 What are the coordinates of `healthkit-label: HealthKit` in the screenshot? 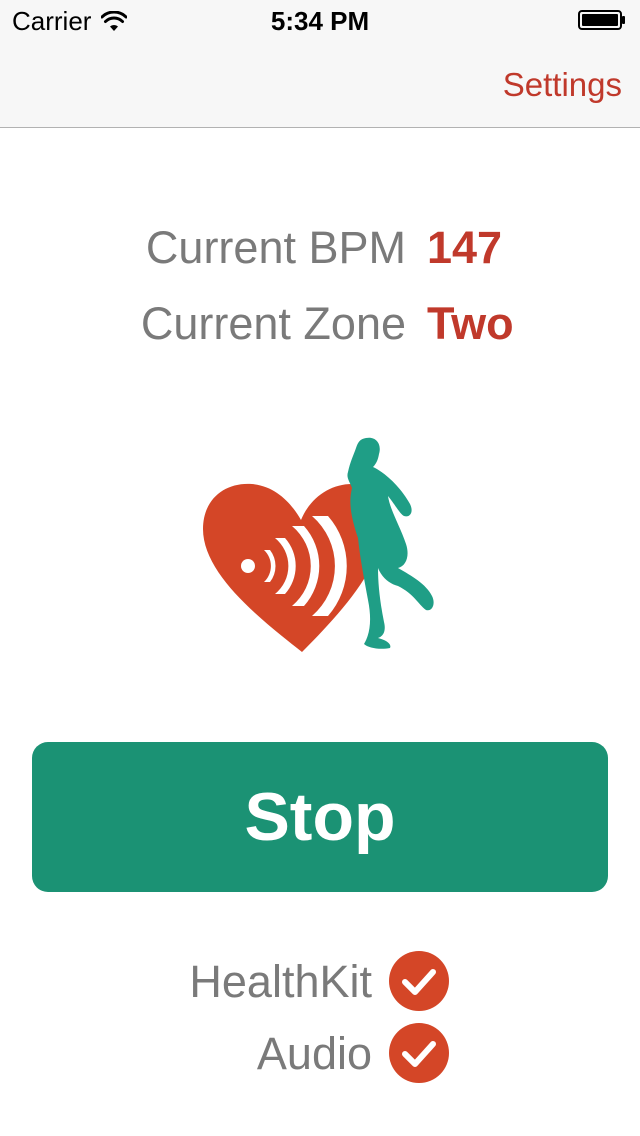 It's located at (280, 981).